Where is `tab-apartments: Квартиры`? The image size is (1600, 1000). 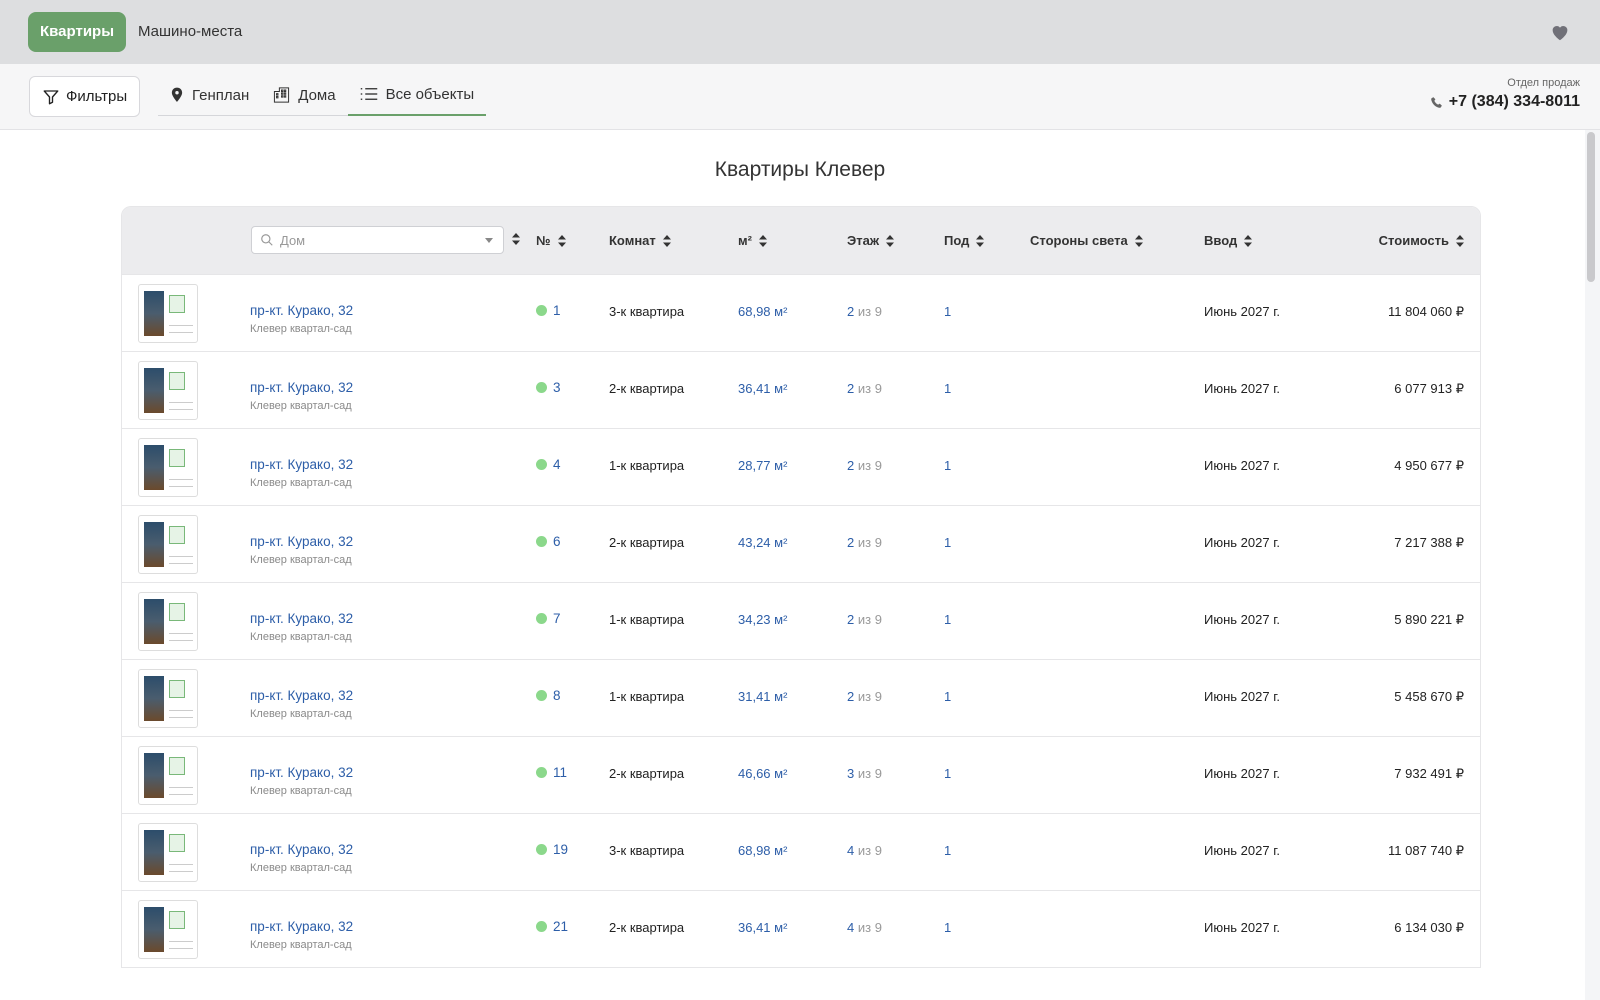 tab-apartments: Квартиры is located at coordinates (77, 32).